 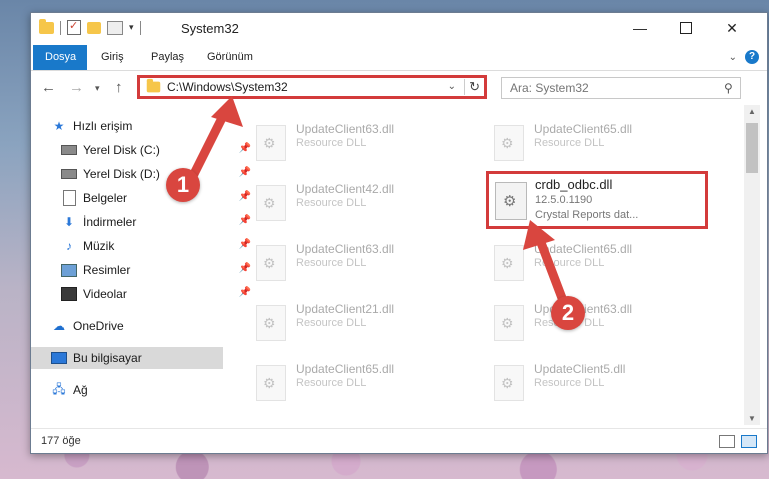 I want to click on up-arrow-icon: ↑, so click(x=119, y=87).